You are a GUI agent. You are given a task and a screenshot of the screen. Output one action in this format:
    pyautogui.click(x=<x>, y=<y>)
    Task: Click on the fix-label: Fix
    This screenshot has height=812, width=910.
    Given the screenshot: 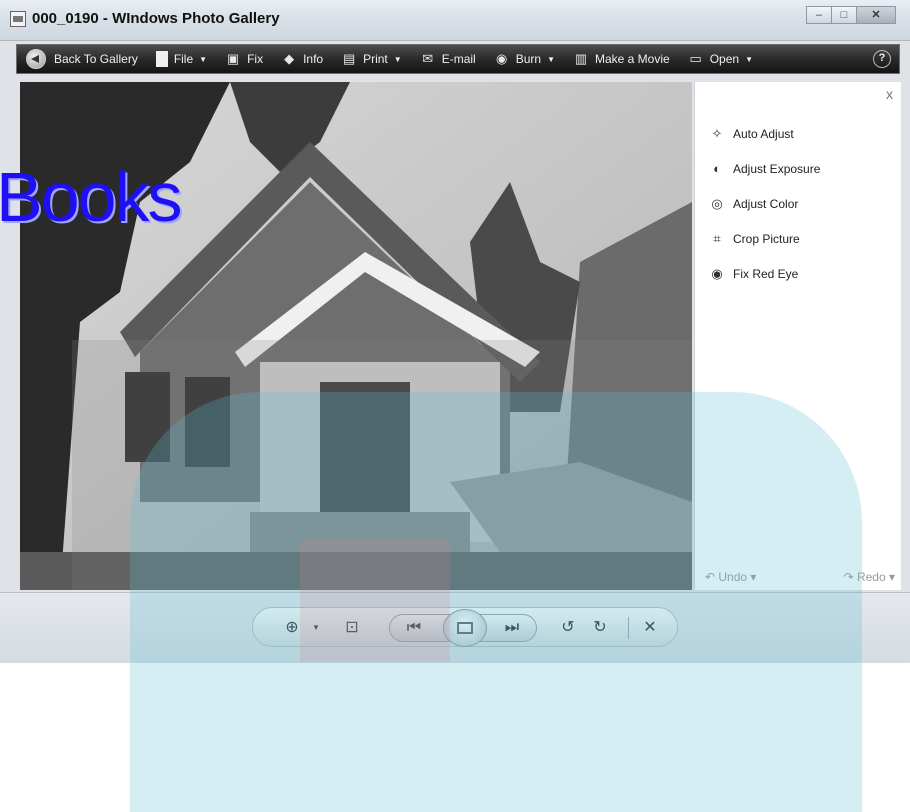 What is the action you would take?
    pyautogui.click(x=255, y=59)
    